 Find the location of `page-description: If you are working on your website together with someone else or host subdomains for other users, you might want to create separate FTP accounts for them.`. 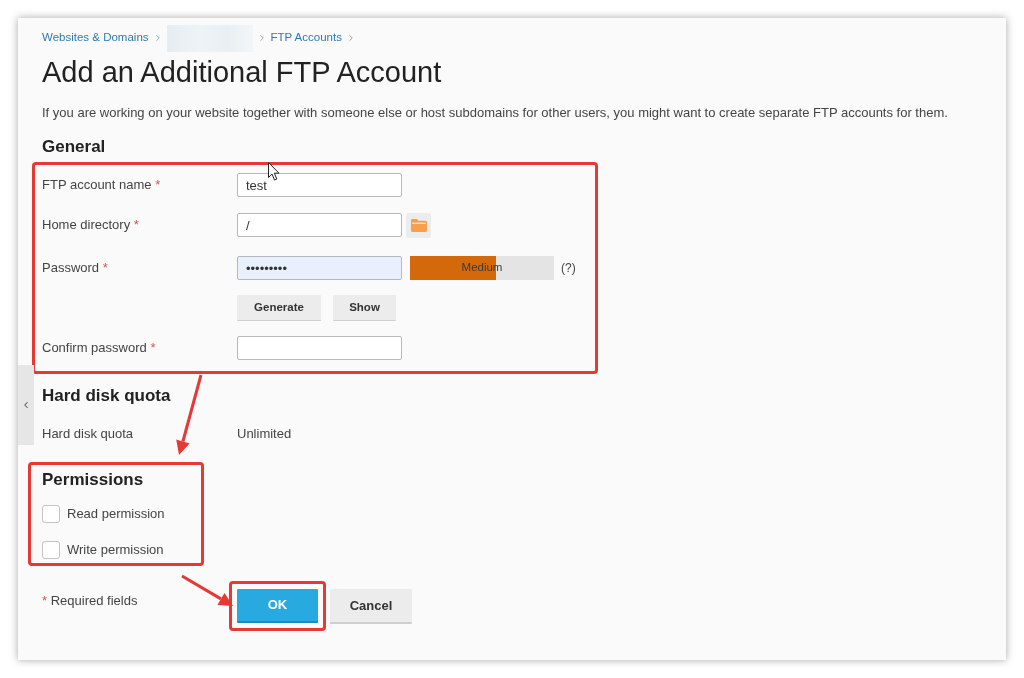

page-description: If you are working on your website together with someone else or host subdomains for other users, you might want to create separate FTP accounts for them. is located at coordinates (495, 113).